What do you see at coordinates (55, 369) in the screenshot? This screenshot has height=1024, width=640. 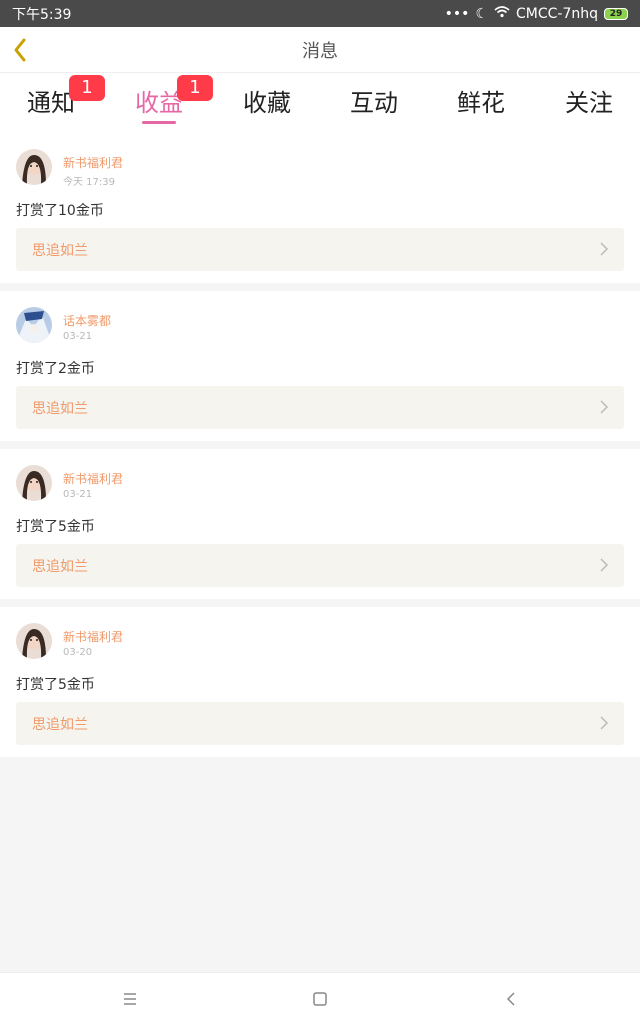 I see `message-action: 打赏了2金币` at bounding box center [55, 369].